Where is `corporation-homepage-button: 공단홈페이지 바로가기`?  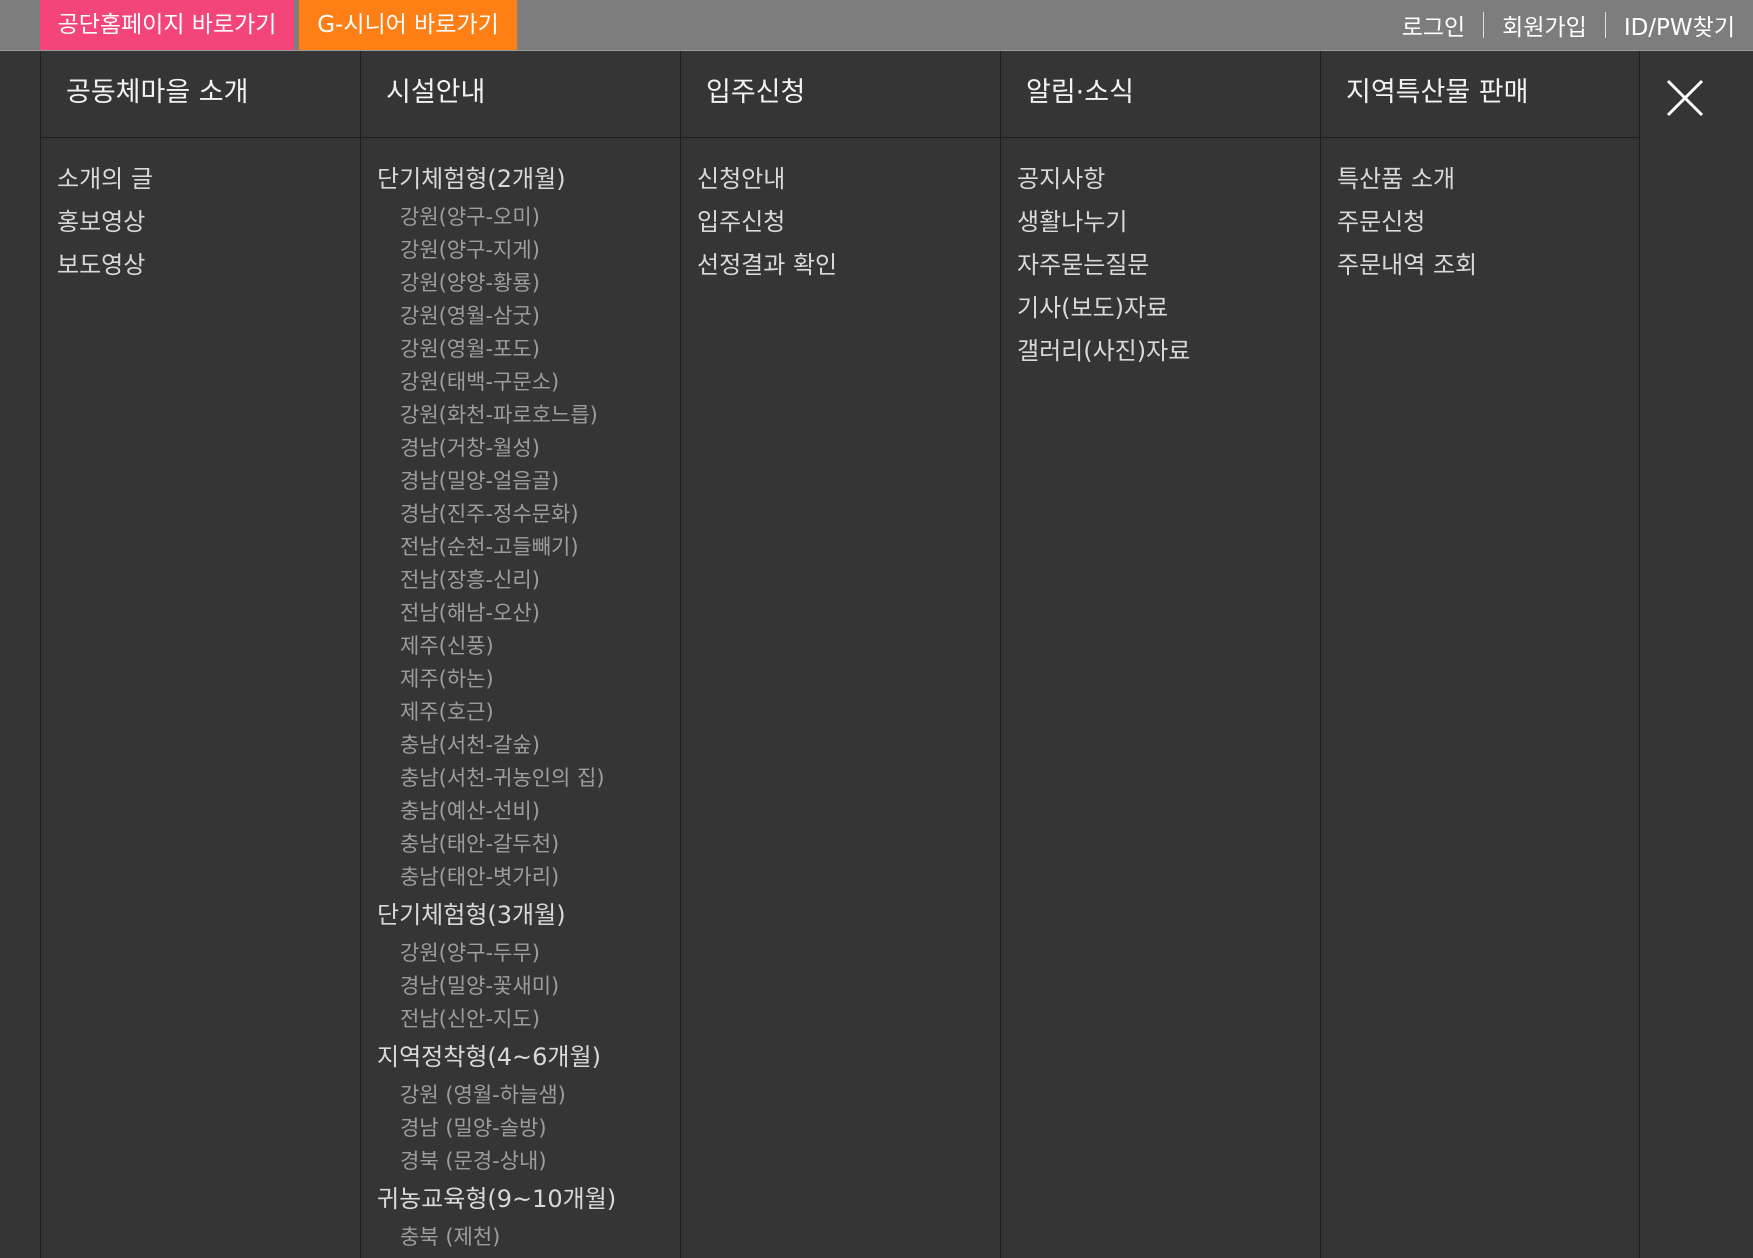
corporation-homepage-button: 공단홈페이지 바로가기 is located at coordinates (167, 25).